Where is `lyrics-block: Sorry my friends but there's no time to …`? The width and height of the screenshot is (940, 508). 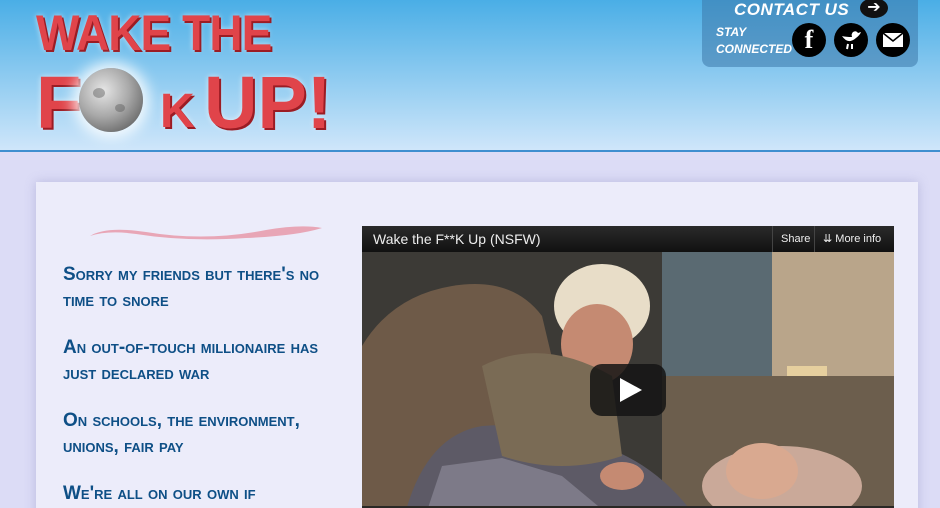
lyrics-block: Sorry my friends but there's no time to … is located at coordinates (208, 385).